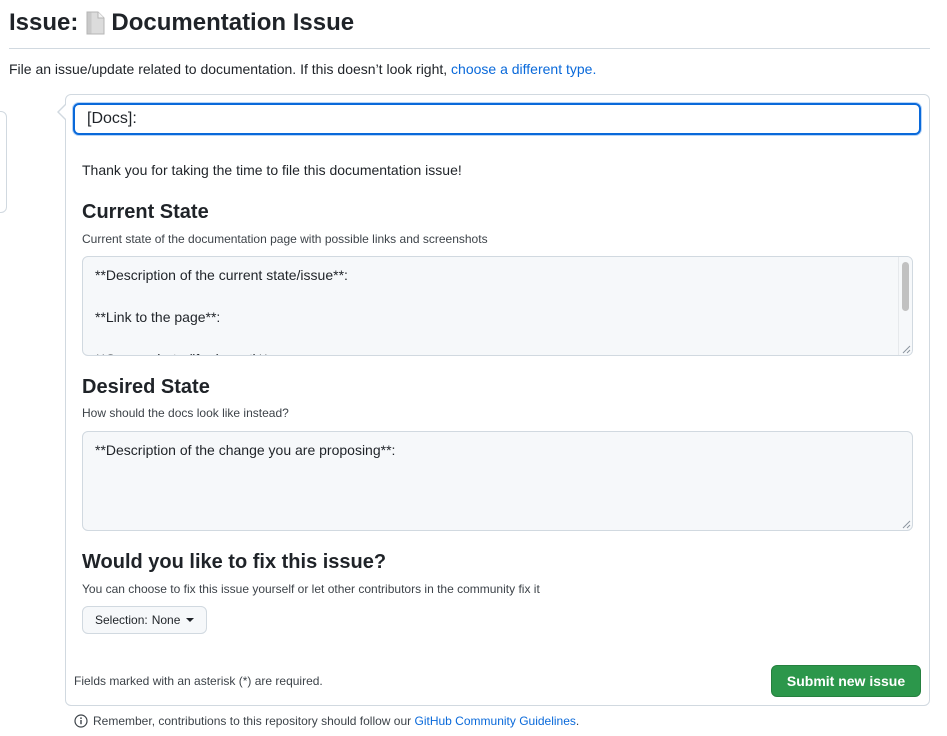  I want to click on choose-different-type-link: choose a different type., so click(523, 69).